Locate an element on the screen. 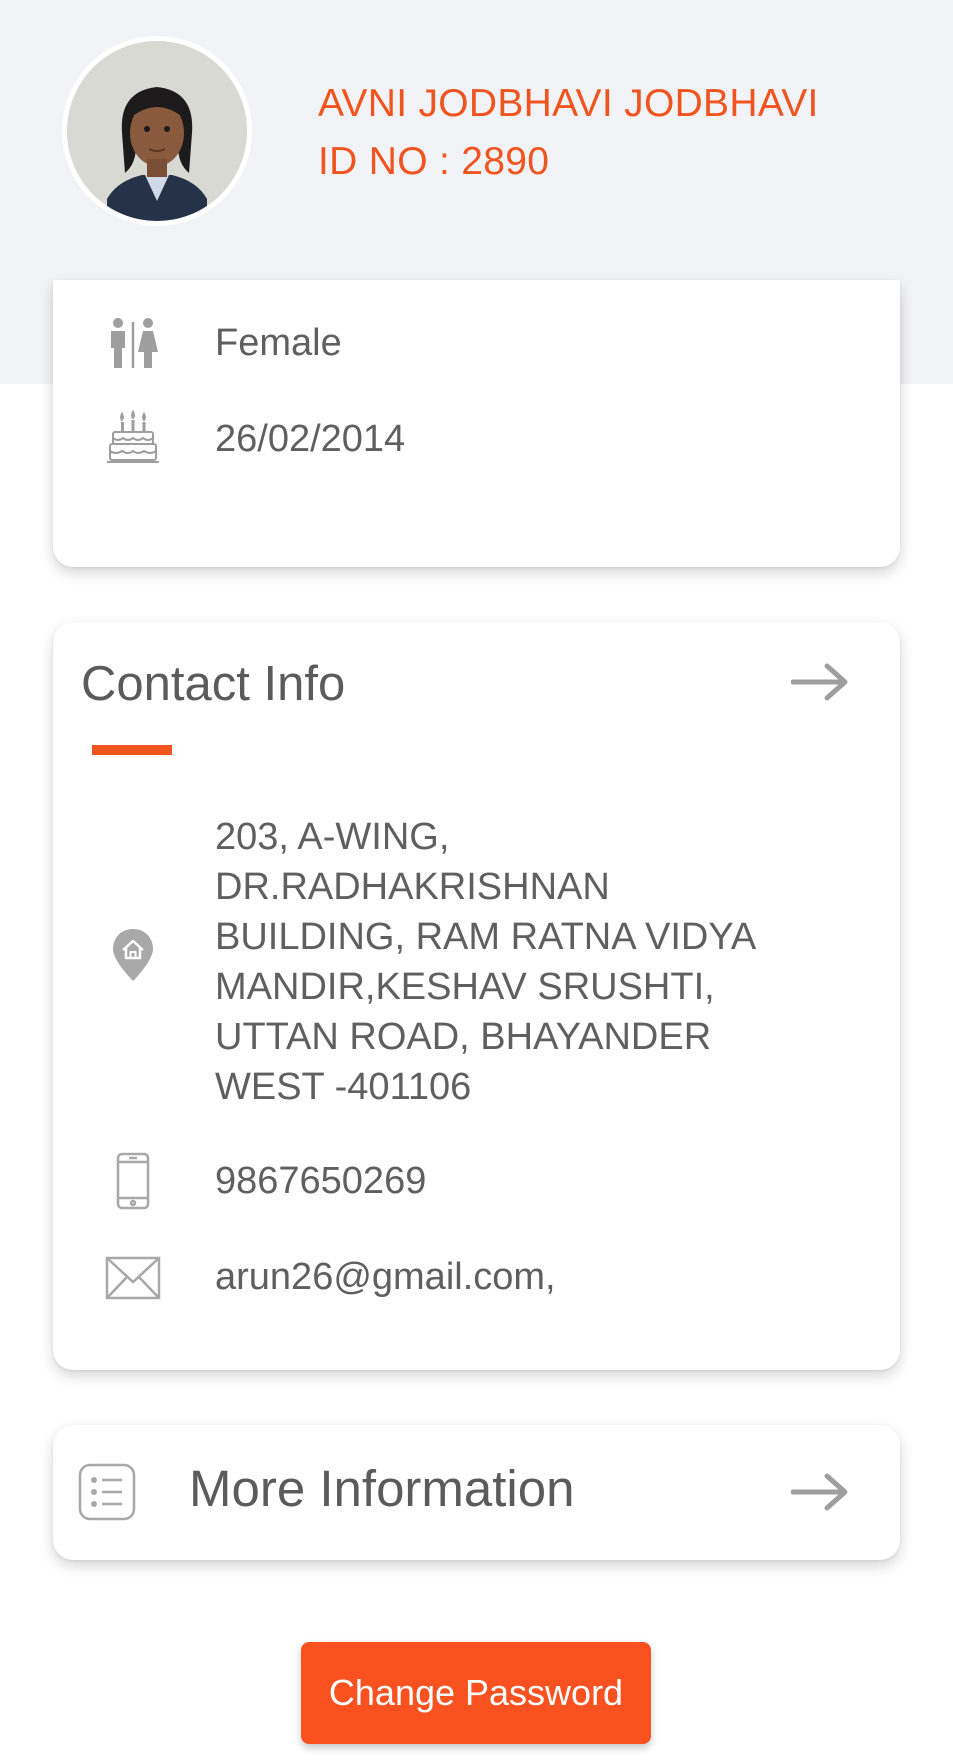 This screenshot has height=1760, width=953. more-information-arrow-button is located at coordinates (820, 1492).